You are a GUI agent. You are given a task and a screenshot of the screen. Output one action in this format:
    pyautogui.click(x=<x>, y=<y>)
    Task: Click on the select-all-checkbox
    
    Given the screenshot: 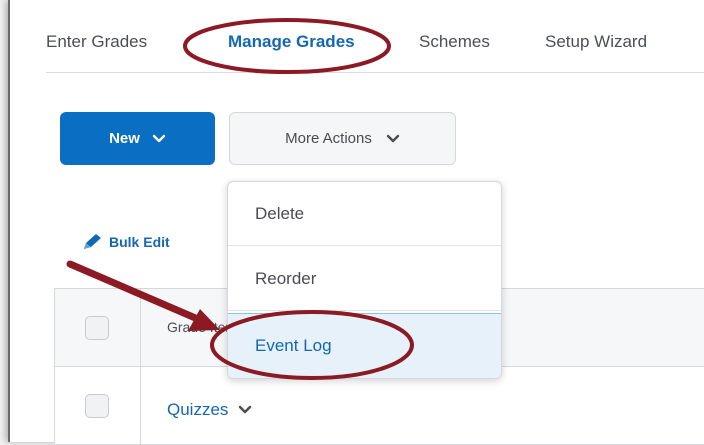 What is the action you would take?
    pyautogui.click(x=97, y=328)
    